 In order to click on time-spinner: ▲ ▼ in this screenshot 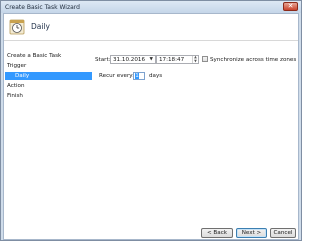, I will do `click(195, 59)`.